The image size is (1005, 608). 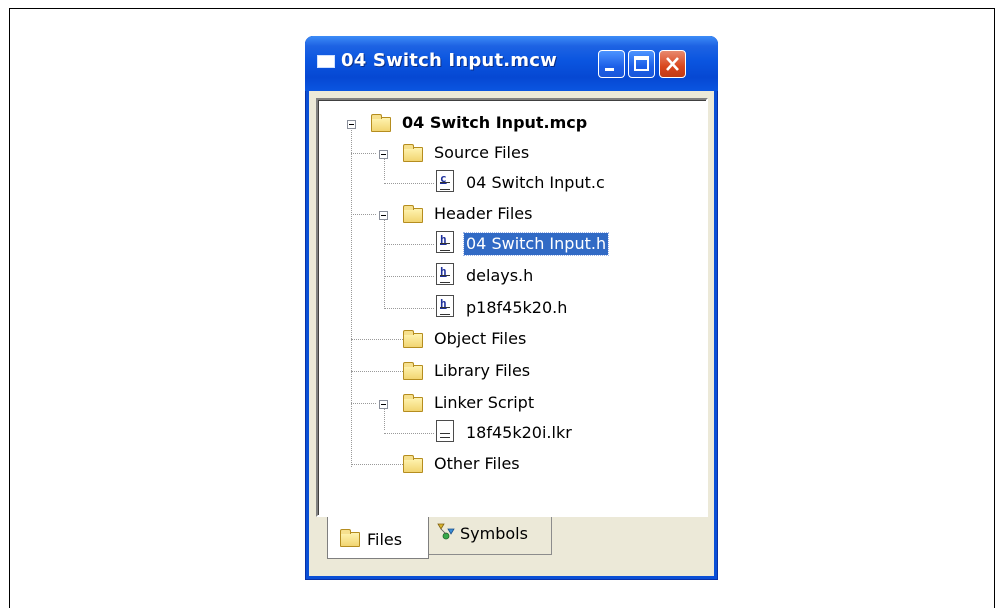 I want to click on tree-node-linker-file: 18f45k20i.lkr, so click(x=471, y=432).